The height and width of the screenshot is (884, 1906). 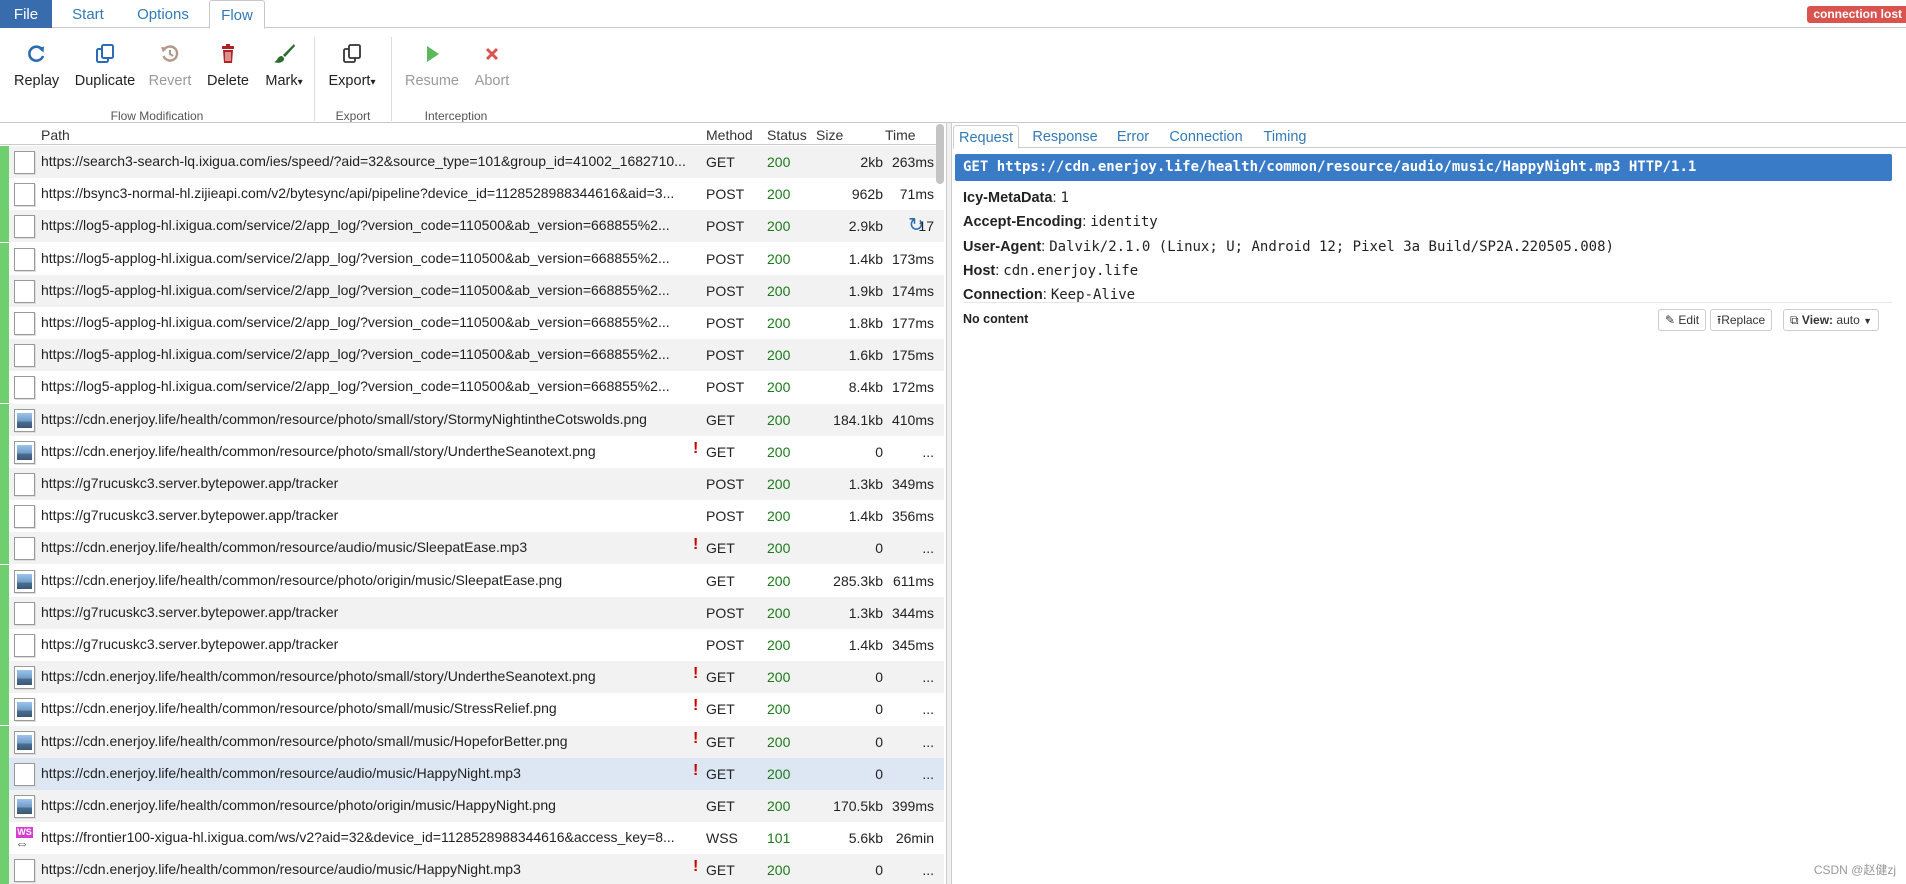 I want to click on view-mode-dropdown: ⧉ View: auto ▼, so click(x=1831, y=320).